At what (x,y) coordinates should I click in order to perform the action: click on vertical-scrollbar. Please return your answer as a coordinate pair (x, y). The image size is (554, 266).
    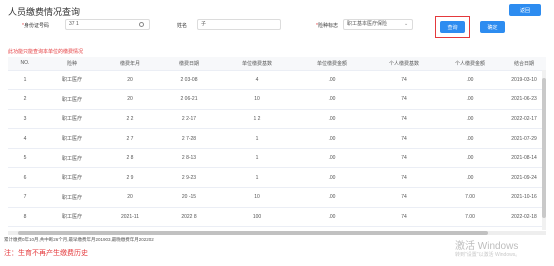
    Looking at the image, I should click on (544, 150).